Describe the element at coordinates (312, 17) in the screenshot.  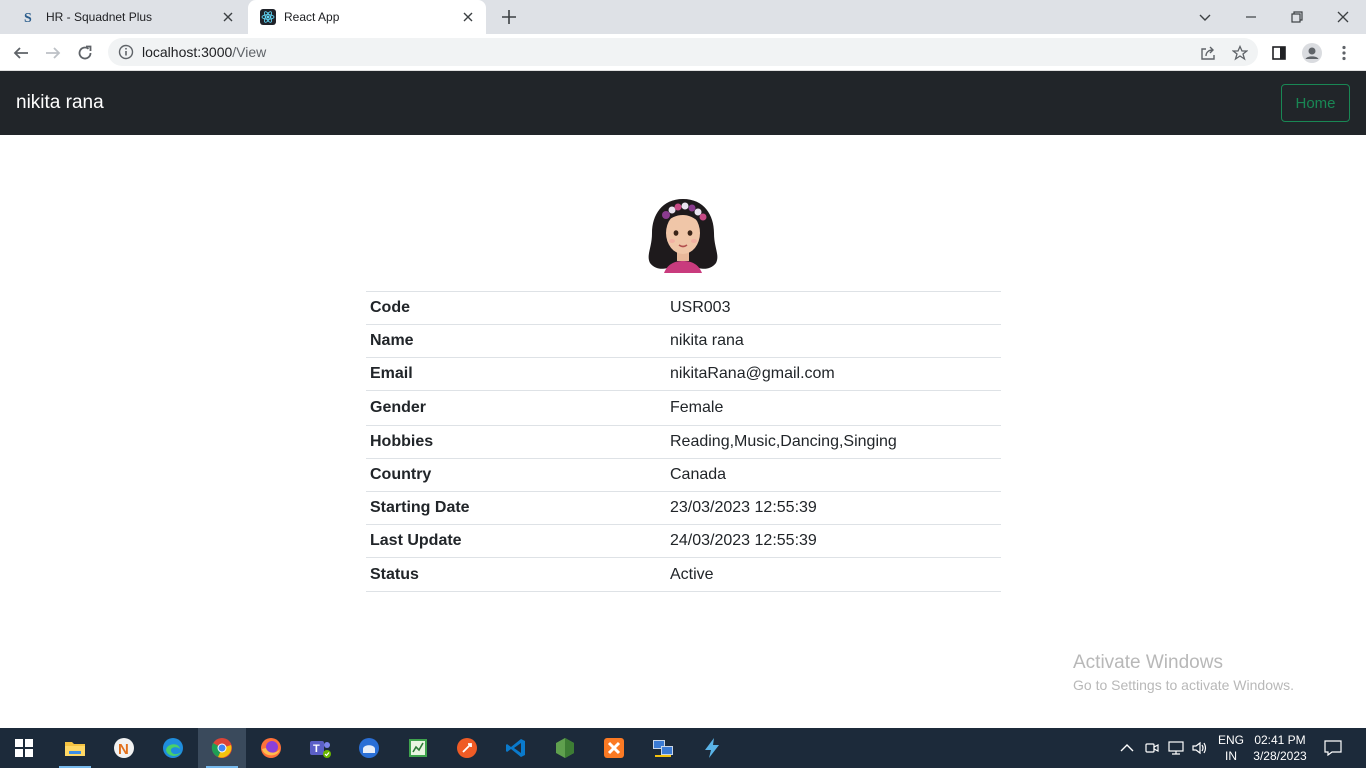
I see `browser-tab-title: React App` at that location.